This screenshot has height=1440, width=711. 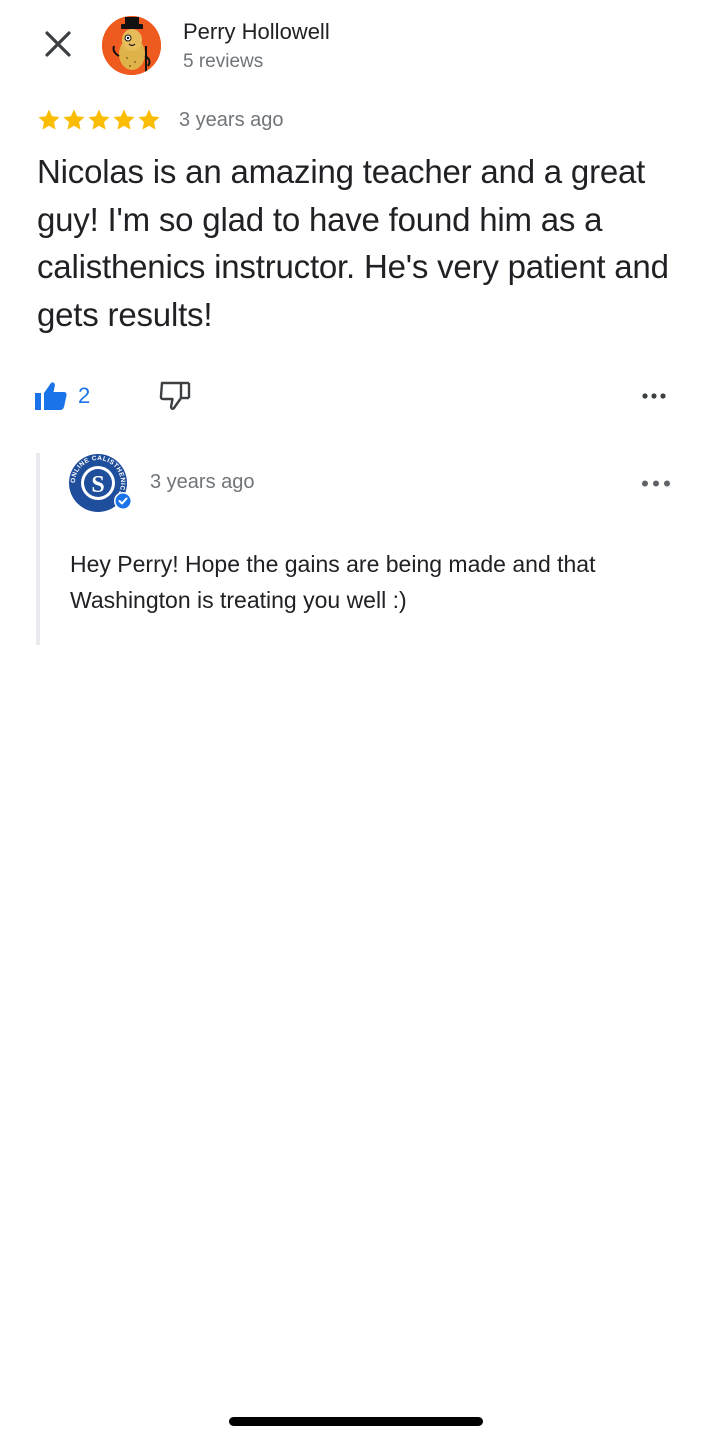 I want to click on home-indicator, so click(x=356, y=1421).